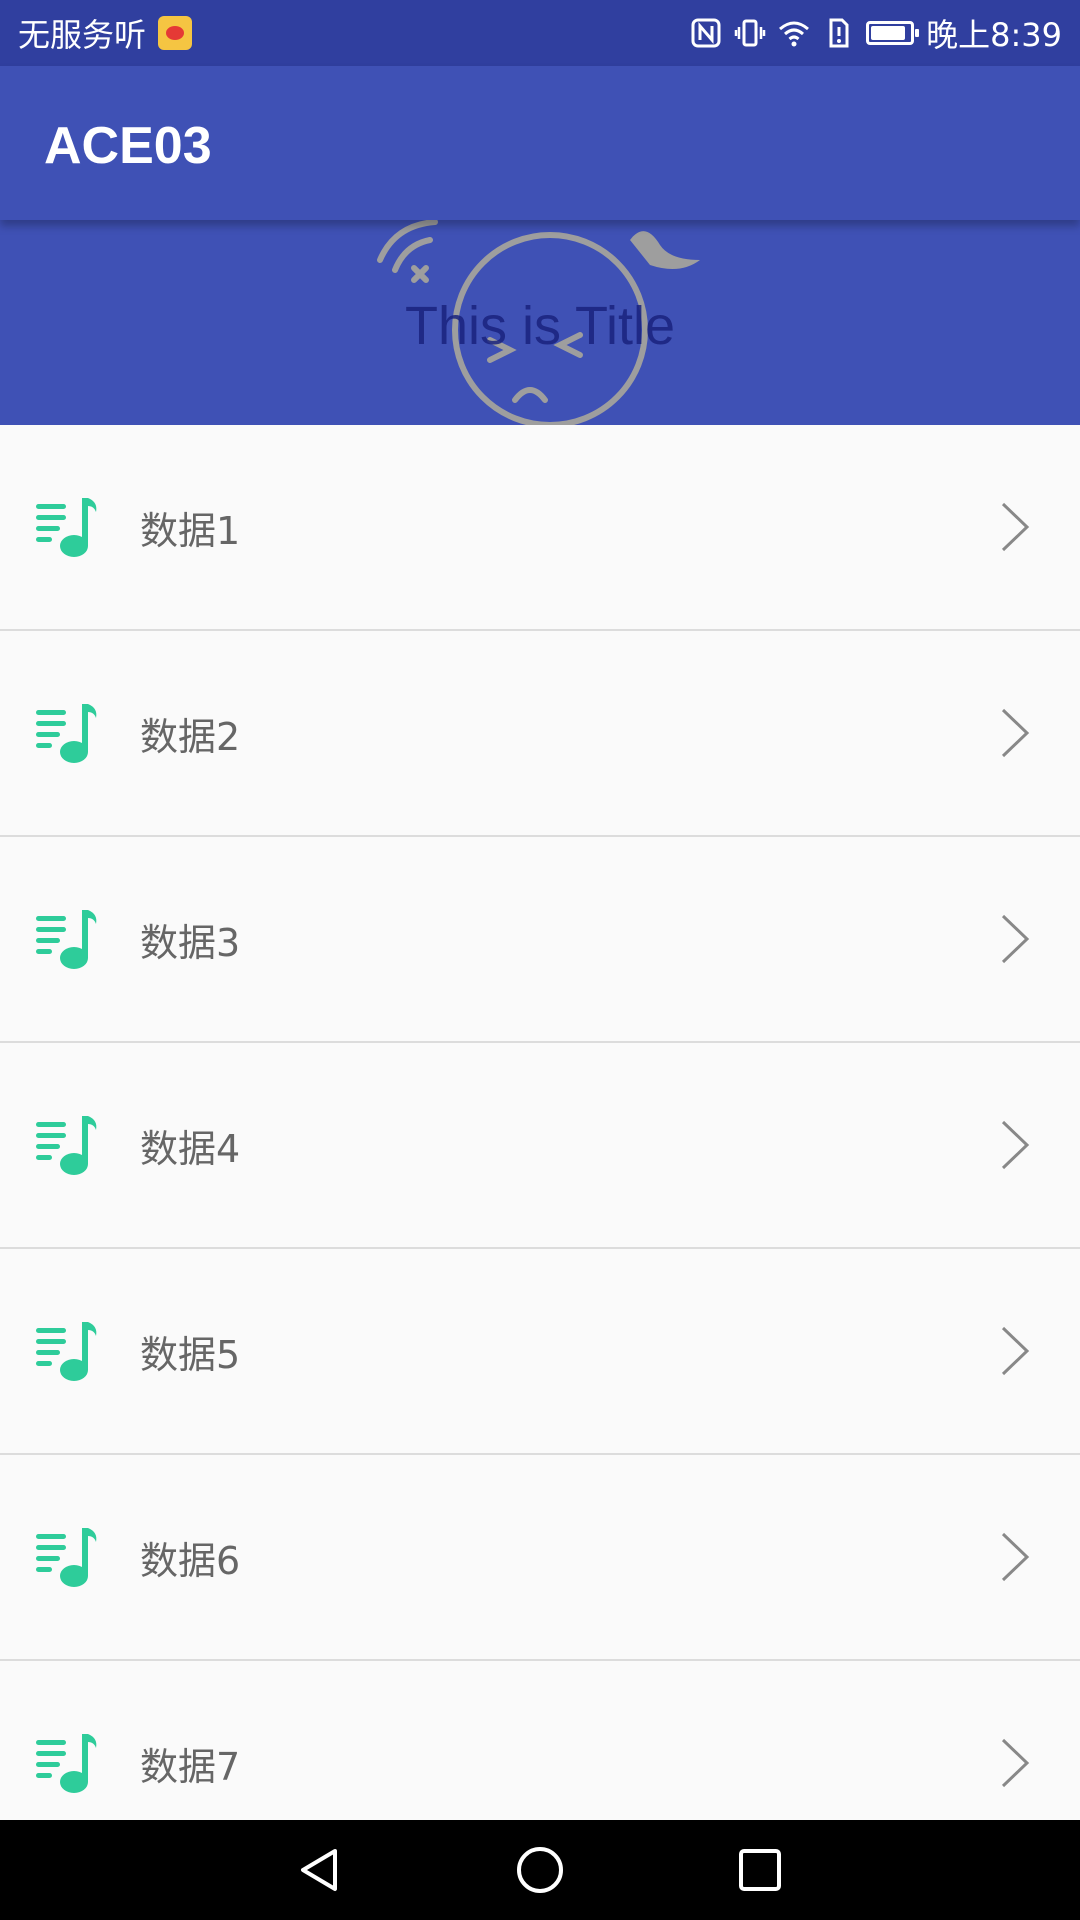 The height and width of the screenshot is (1920, 1080). Describe the element at coordinates (794, 34) in the screenshot. I see `wifi-icon` at that location.